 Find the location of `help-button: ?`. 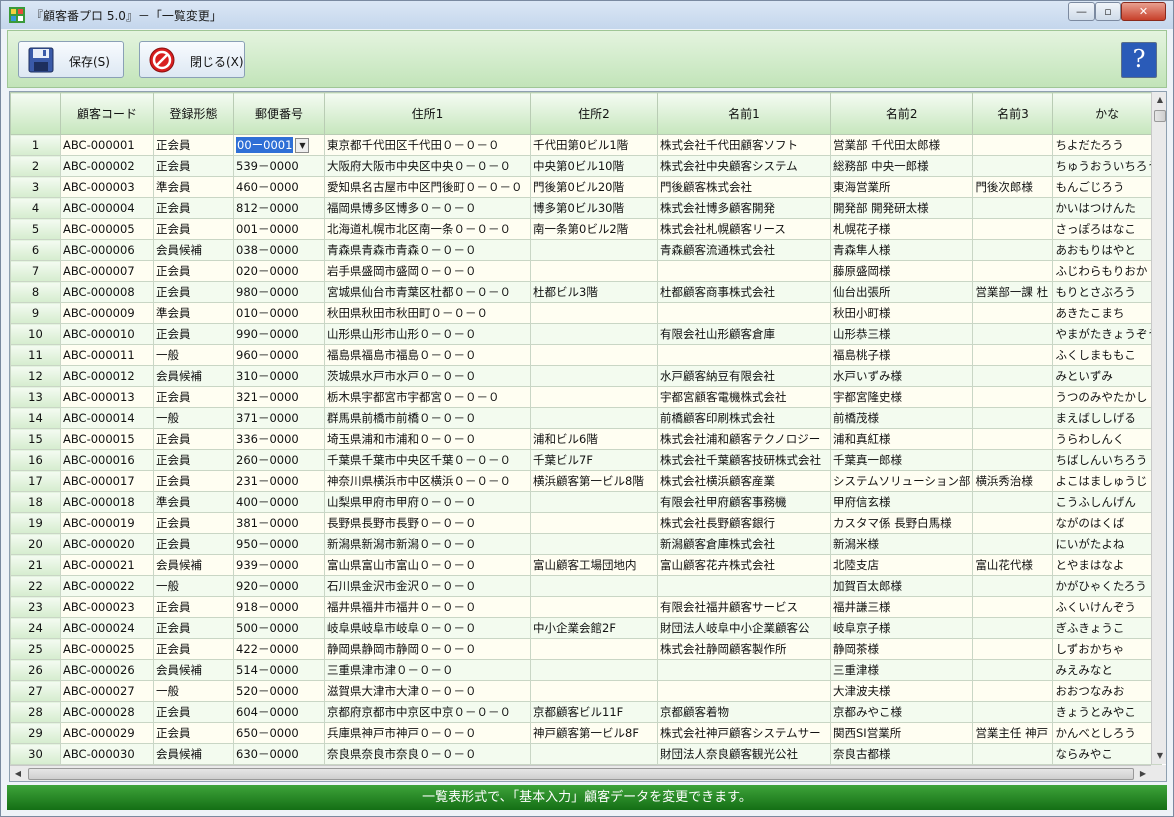

help-button: ? is located at coordinates (1139, 60).